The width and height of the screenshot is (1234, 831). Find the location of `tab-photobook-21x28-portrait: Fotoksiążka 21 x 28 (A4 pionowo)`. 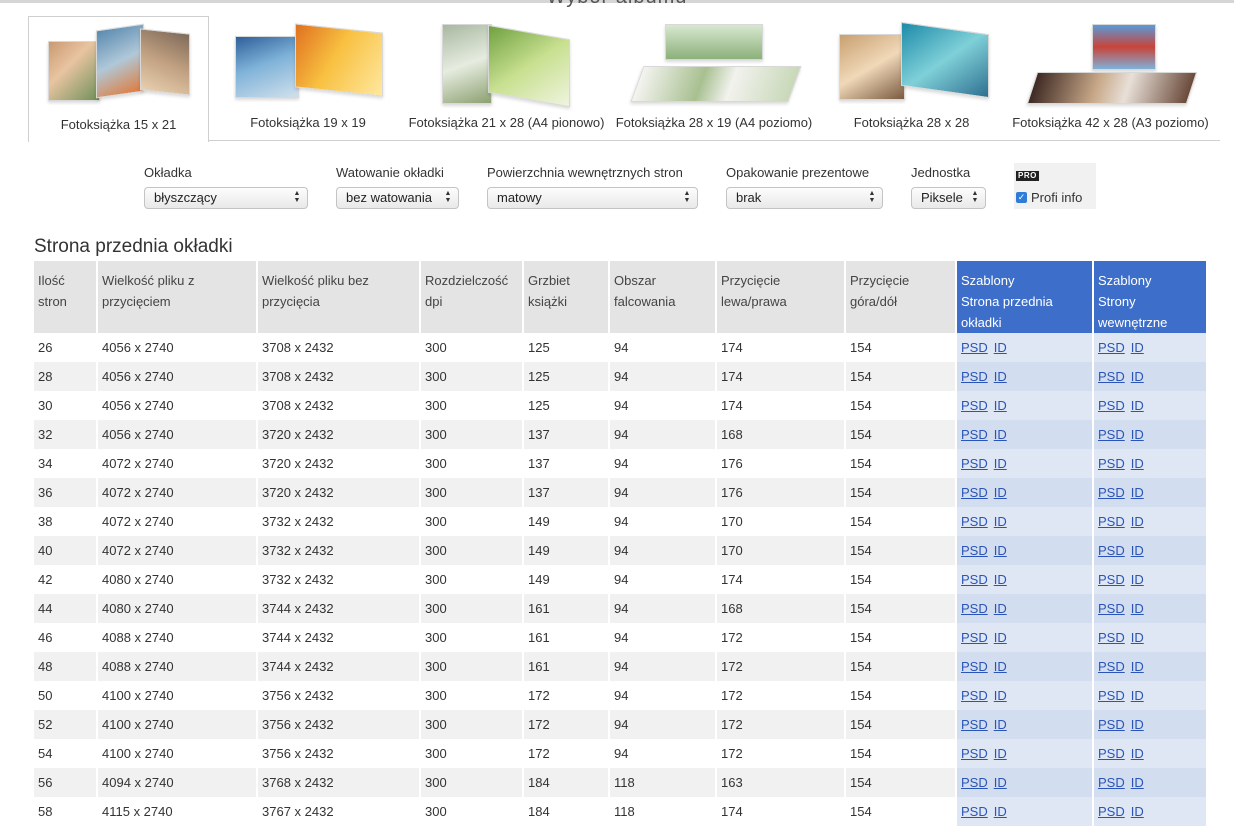

tab-photobook-21x28-portrait: Fotoksiążka 21 x 28 (A4 pionowo) is located at coordinates (506, 78).